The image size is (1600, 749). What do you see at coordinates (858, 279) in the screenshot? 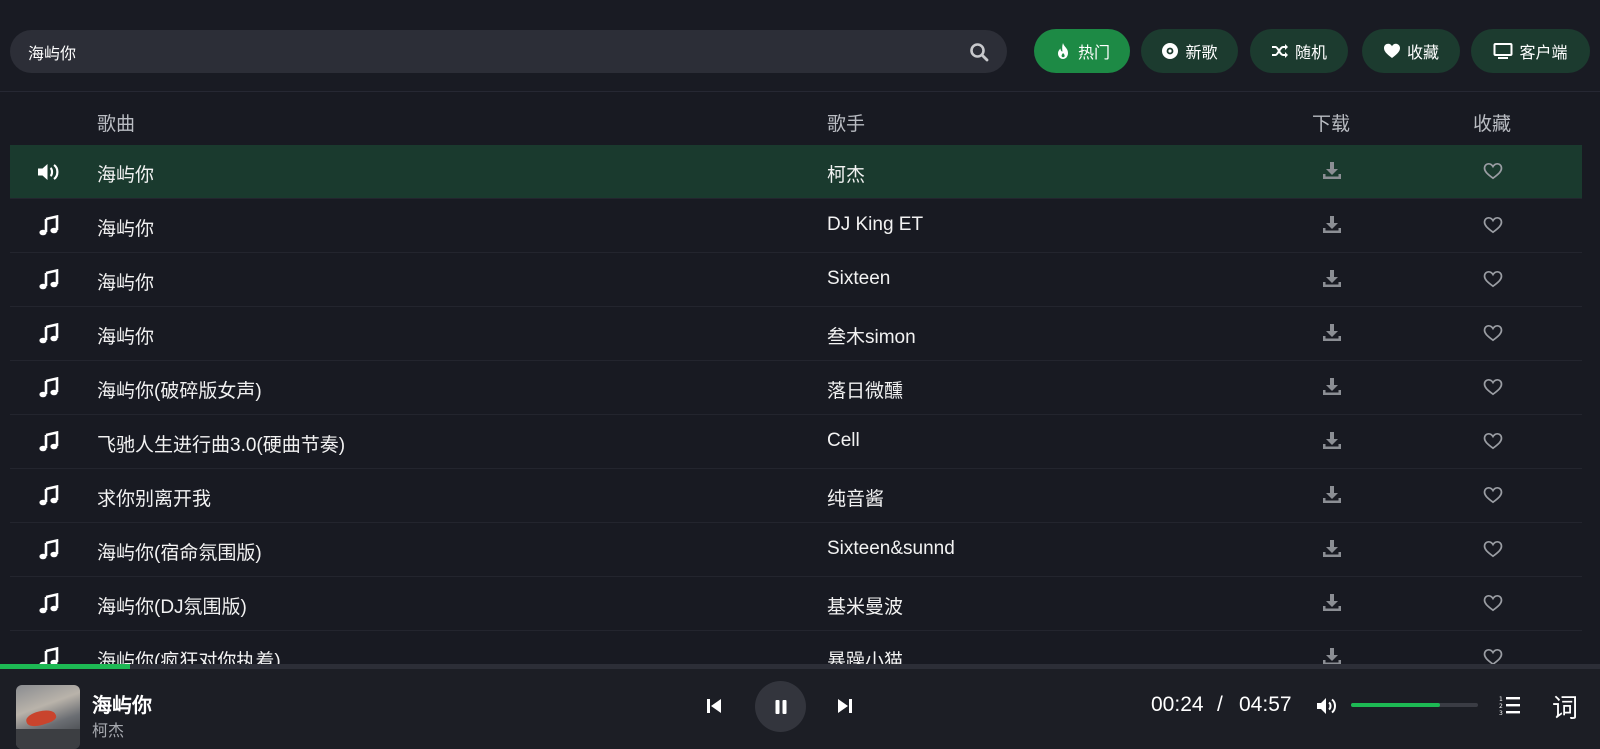
I see `song-artist: Sixteen` at bounding box center [858, 279].